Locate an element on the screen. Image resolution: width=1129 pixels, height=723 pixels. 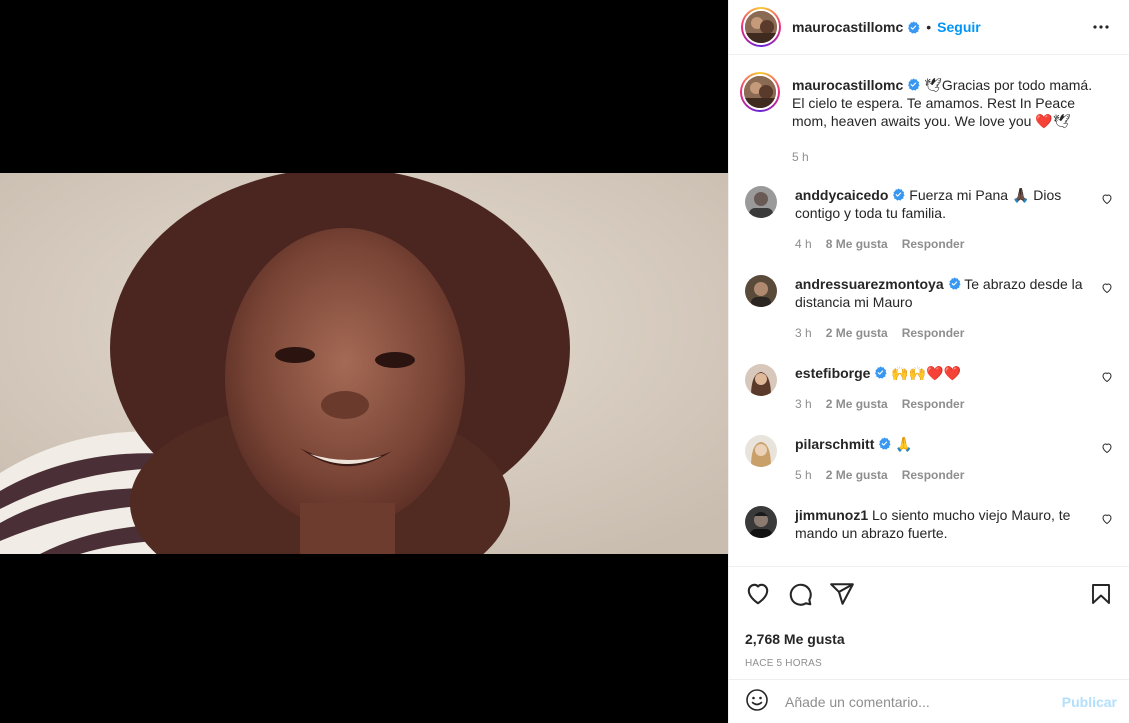
bookmark-icon is located at coordinates (1101, 595).